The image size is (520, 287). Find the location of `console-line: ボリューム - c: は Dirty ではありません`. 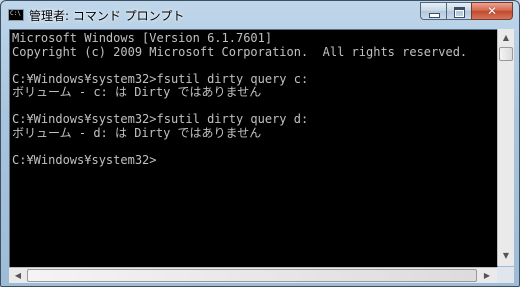

console-line: ボリューム - c: は Dirty ではありません is located at coordinates (137, 92).